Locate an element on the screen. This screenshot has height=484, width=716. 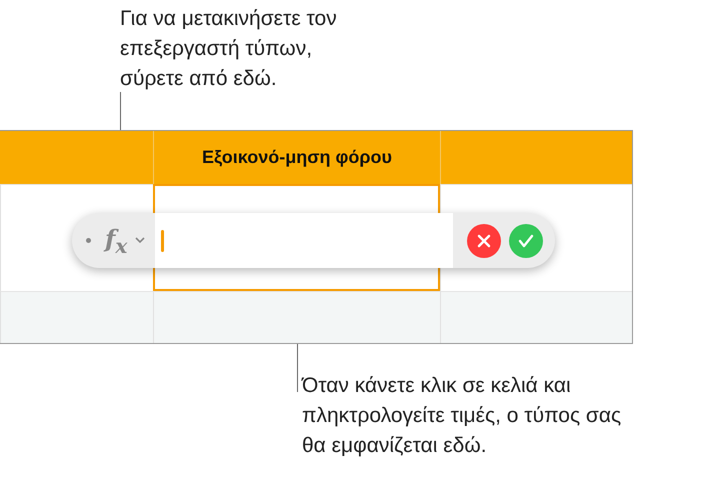
callout-text: Για να μετακινήσετε τον επεξεργαστή τύπων, σύρετε από εδώ. is located at coordinates (229, 49).